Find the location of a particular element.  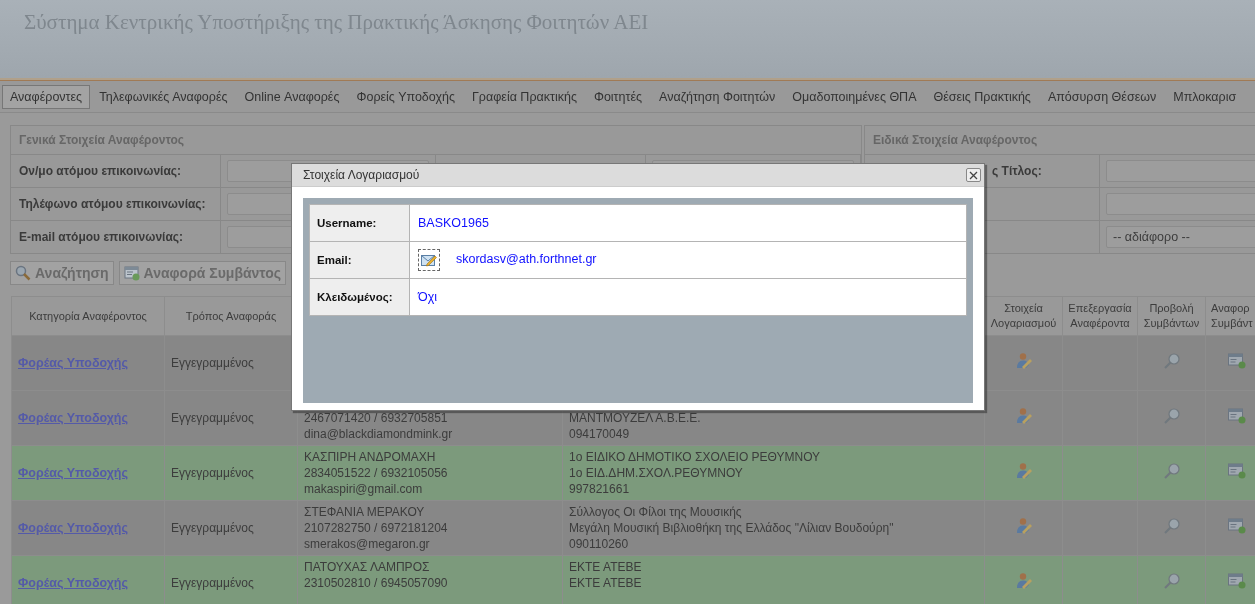

table-cell-text: ΣΤΕΦΑΝΙΑ ΜΕΡΑΚΟΥ is located at coordinates (365, 512).